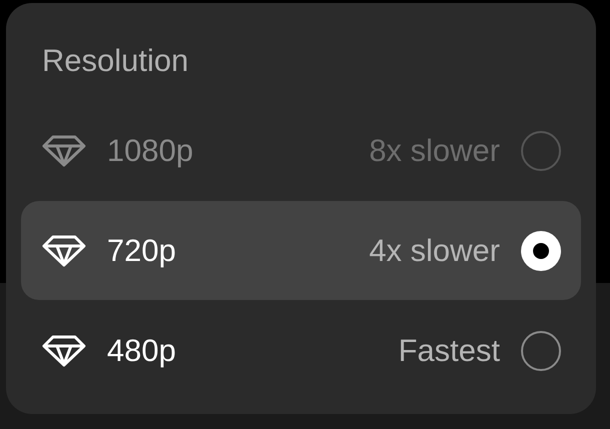  I want to click on speed-note: 4x slower, so click(434, 250).